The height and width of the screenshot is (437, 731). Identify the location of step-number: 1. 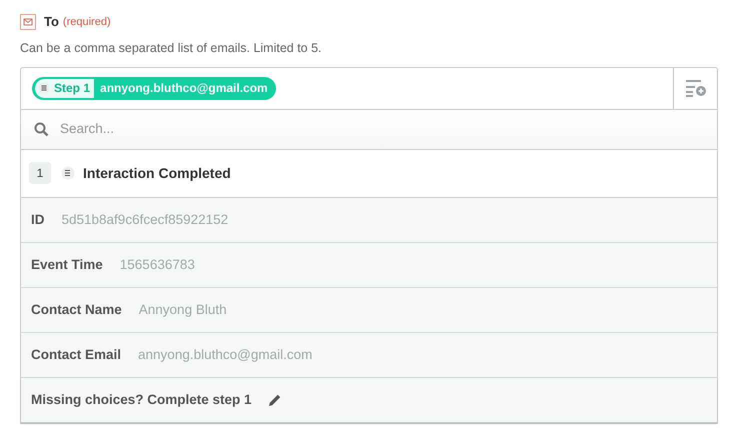
(40, 173).